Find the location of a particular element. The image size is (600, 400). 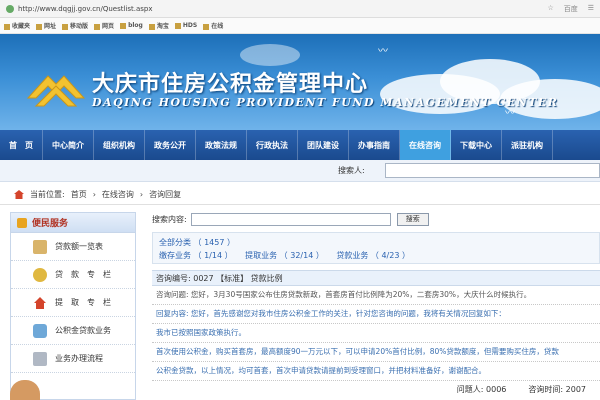

reply-line-2: 我市已按照国家政策执行。 is located at coordinates (376, 333).